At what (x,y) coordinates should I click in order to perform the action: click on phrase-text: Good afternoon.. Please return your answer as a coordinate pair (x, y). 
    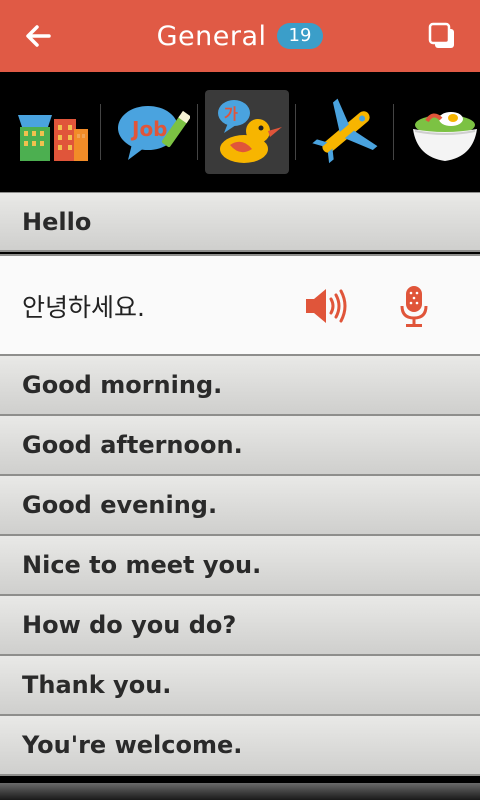
    Looking at the image, I should click on (132, 445).